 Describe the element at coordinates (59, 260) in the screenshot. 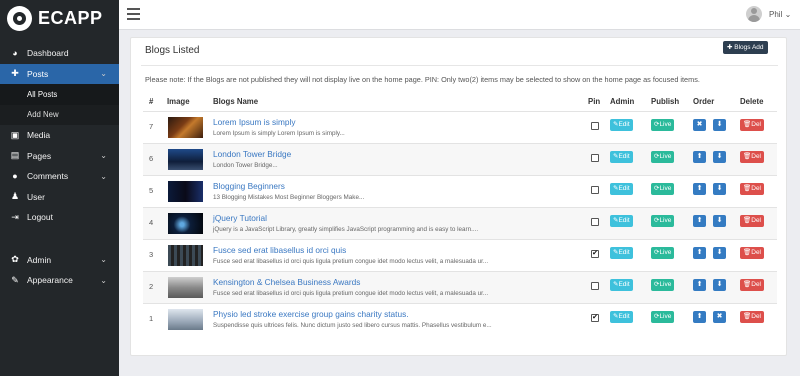

I see `sidebar-item-admin: ✿ Admin ⌄` at that location.